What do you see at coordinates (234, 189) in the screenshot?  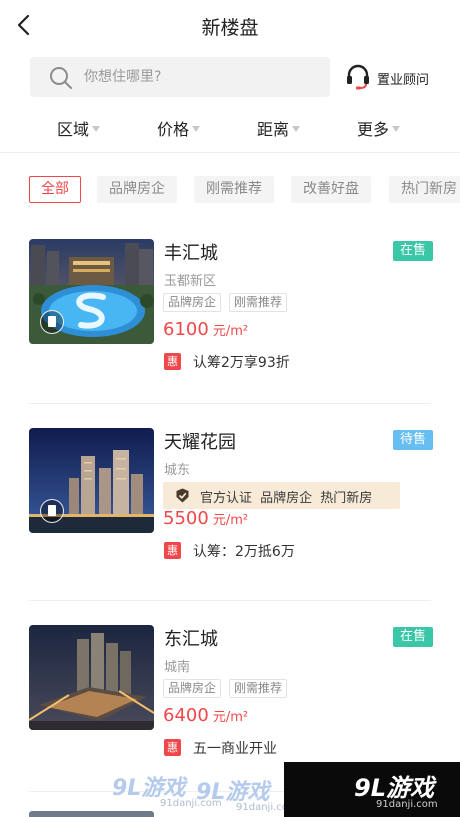 I see `tag-essential: 刚需推荐` at bounding box center [234, 189].